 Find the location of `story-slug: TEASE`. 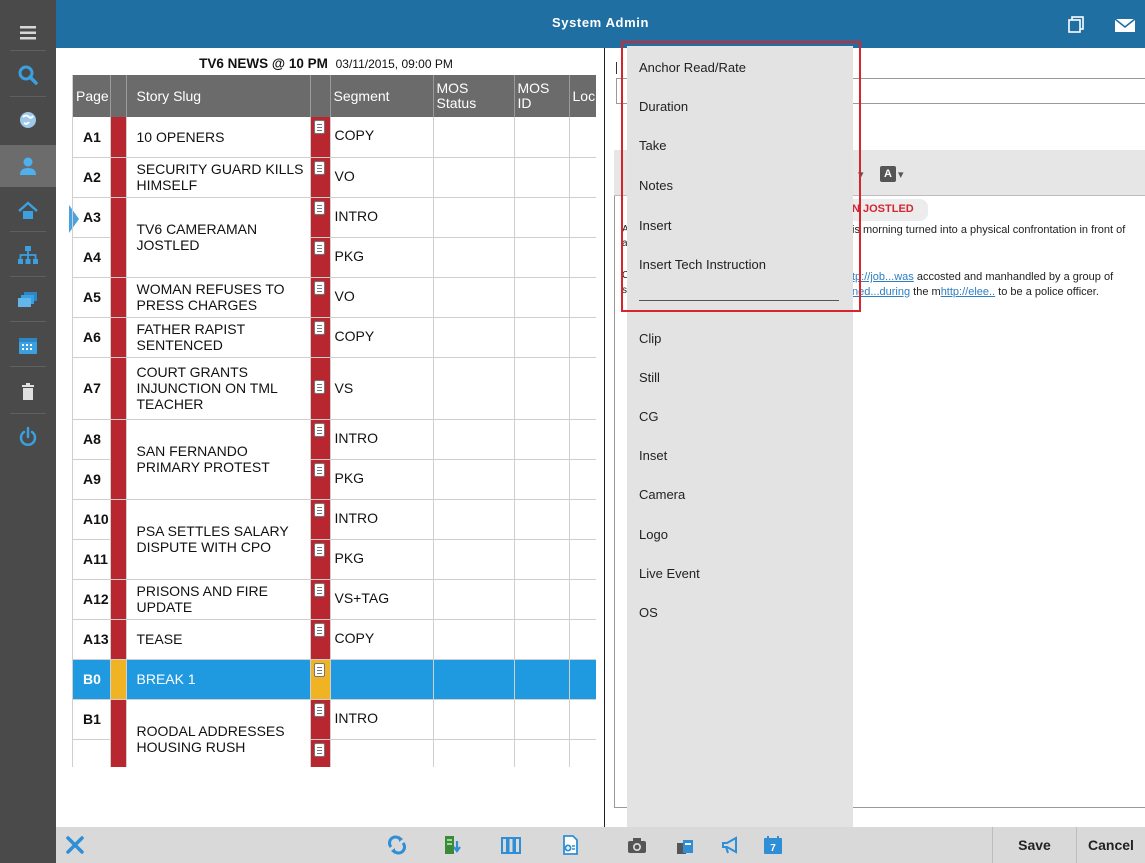

story-slug: TEASE is located at coordinates (218, 639).